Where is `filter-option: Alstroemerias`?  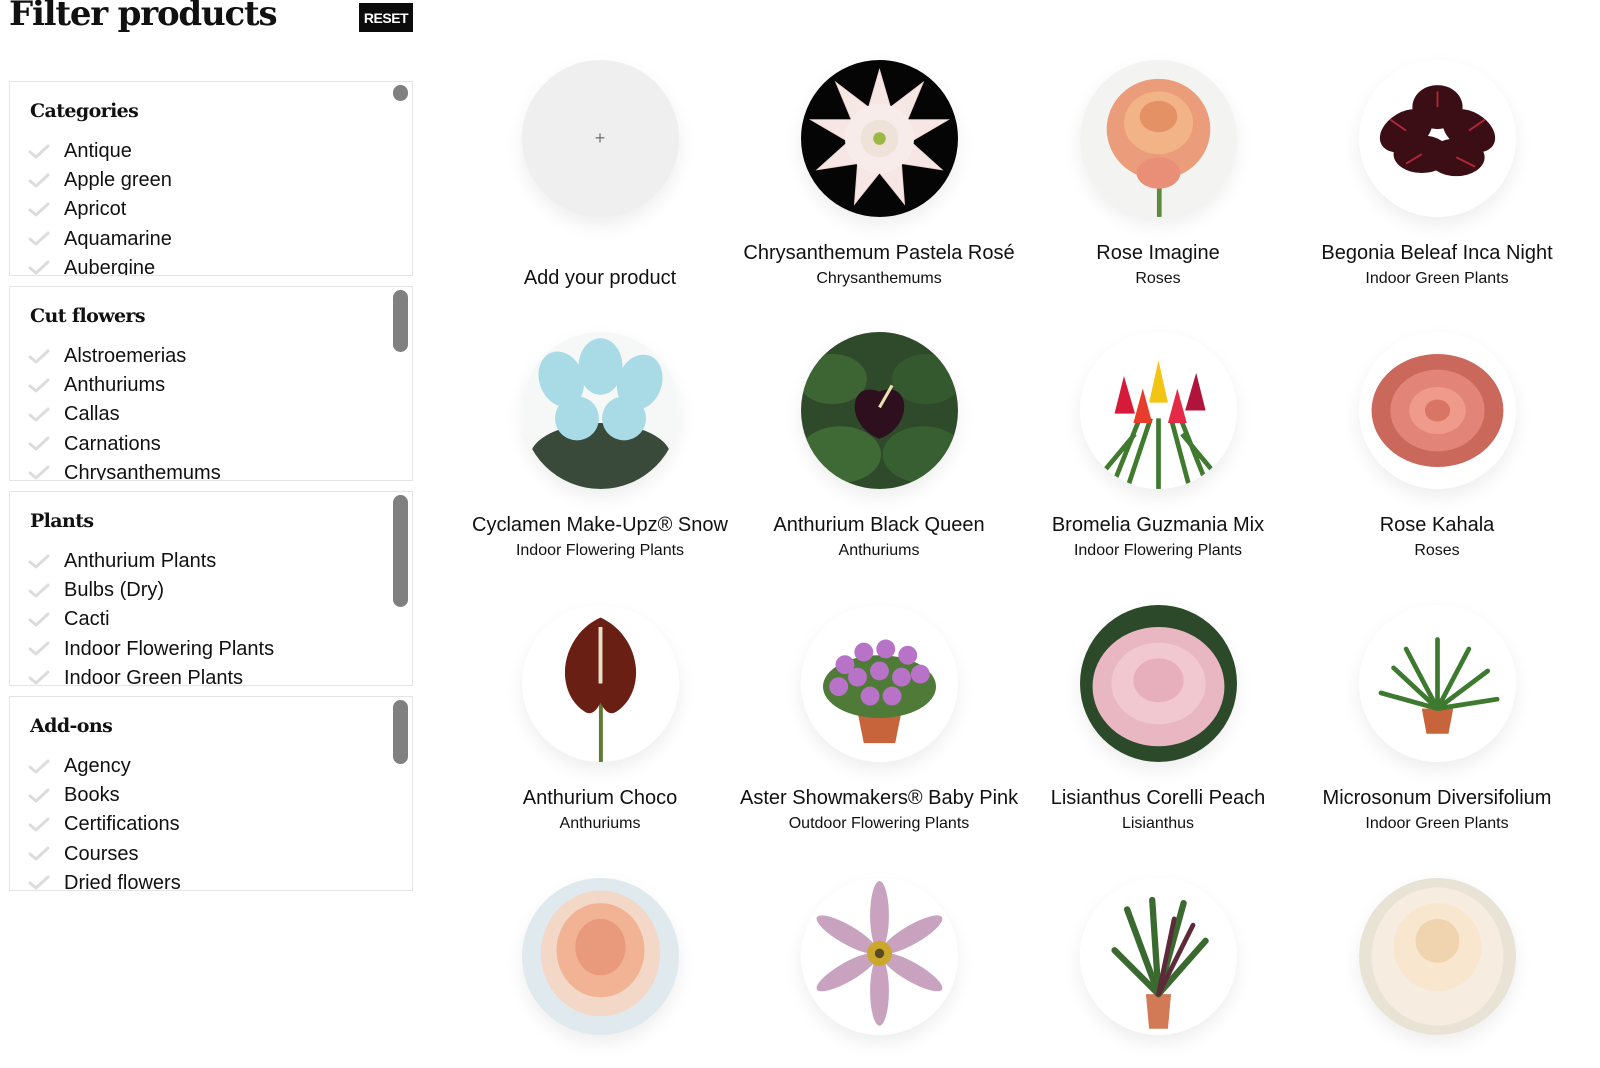 filter-option: Alstroemerias is located at coordinates (124, 356).